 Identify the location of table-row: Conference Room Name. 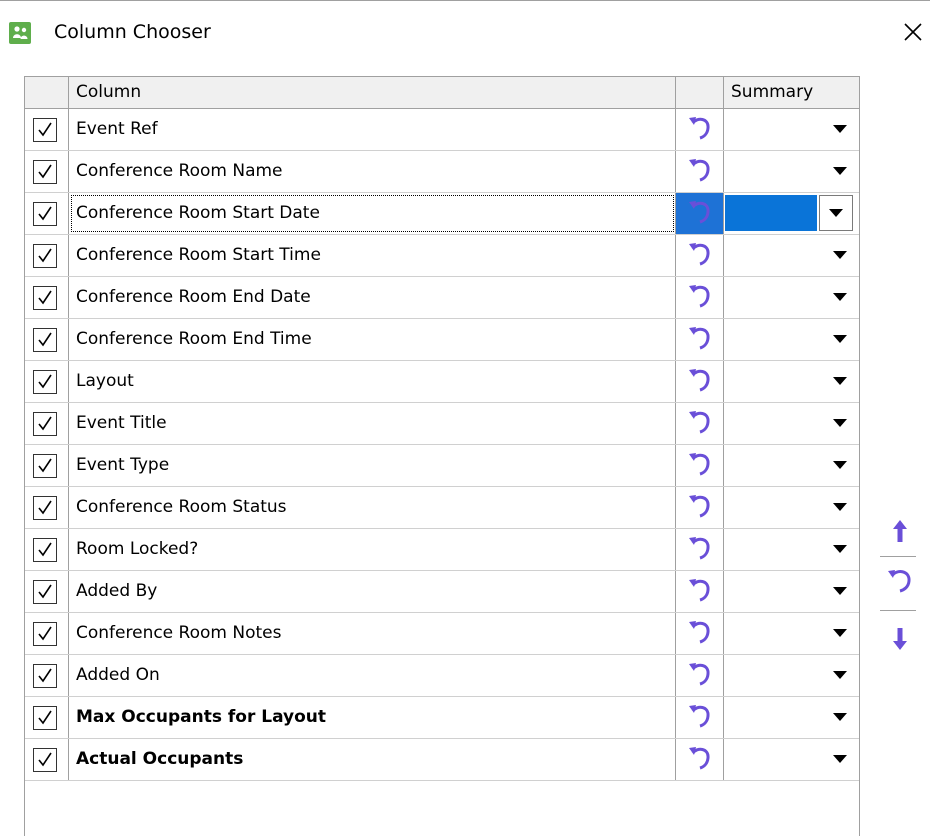
(442, 172).